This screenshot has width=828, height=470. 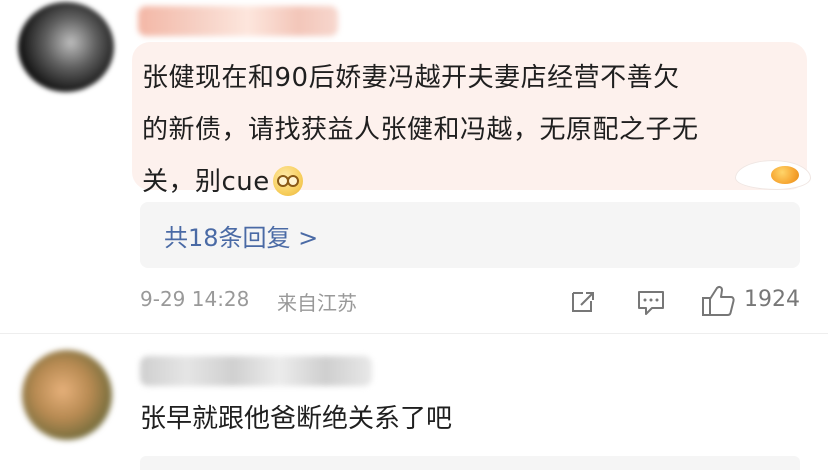 What do you see at coordinates (206, 182) in the screenshot?
I see `comment-1-line-3-text: 关，别cue` at bounding box center [206, 182].